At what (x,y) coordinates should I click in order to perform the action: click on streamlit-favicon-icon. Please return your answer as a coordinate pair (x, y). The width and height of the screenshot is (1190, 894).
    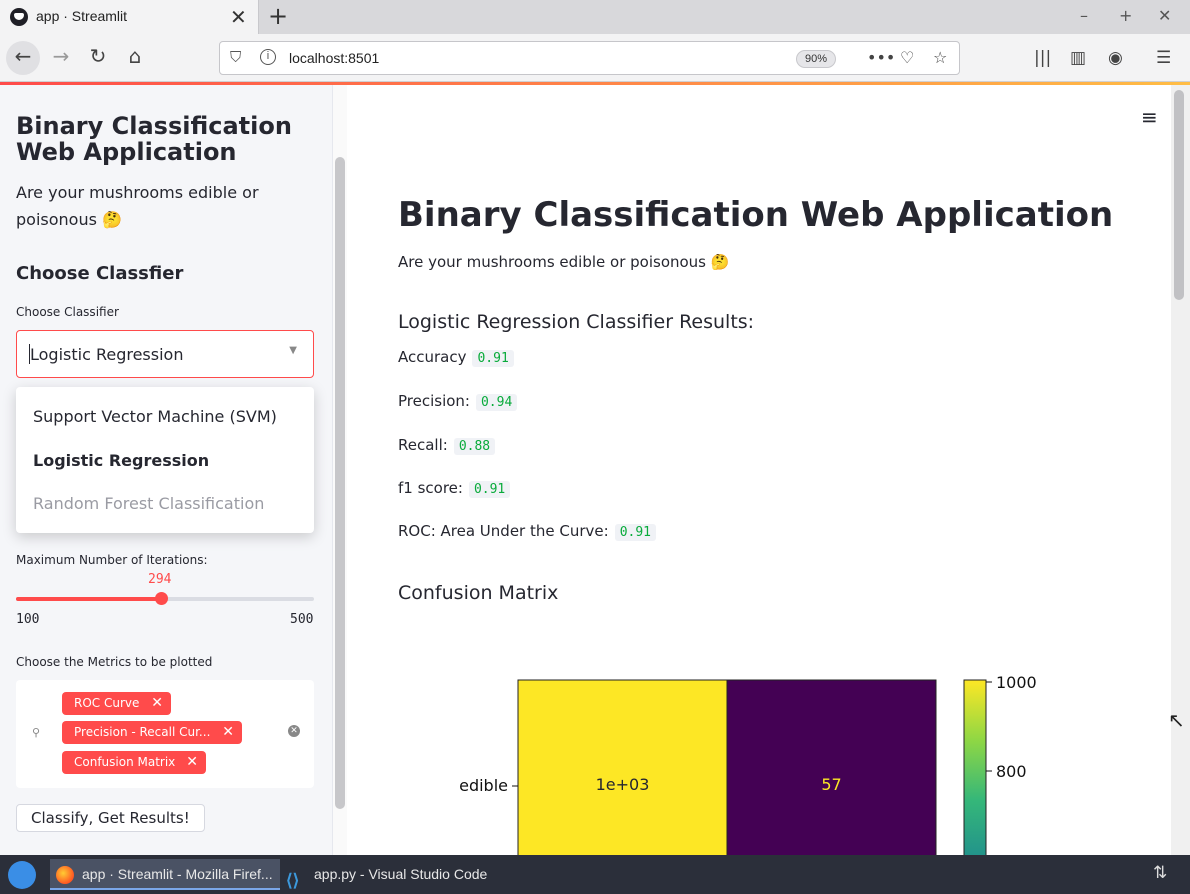
    Looking at the image, I should click on (19, 17).